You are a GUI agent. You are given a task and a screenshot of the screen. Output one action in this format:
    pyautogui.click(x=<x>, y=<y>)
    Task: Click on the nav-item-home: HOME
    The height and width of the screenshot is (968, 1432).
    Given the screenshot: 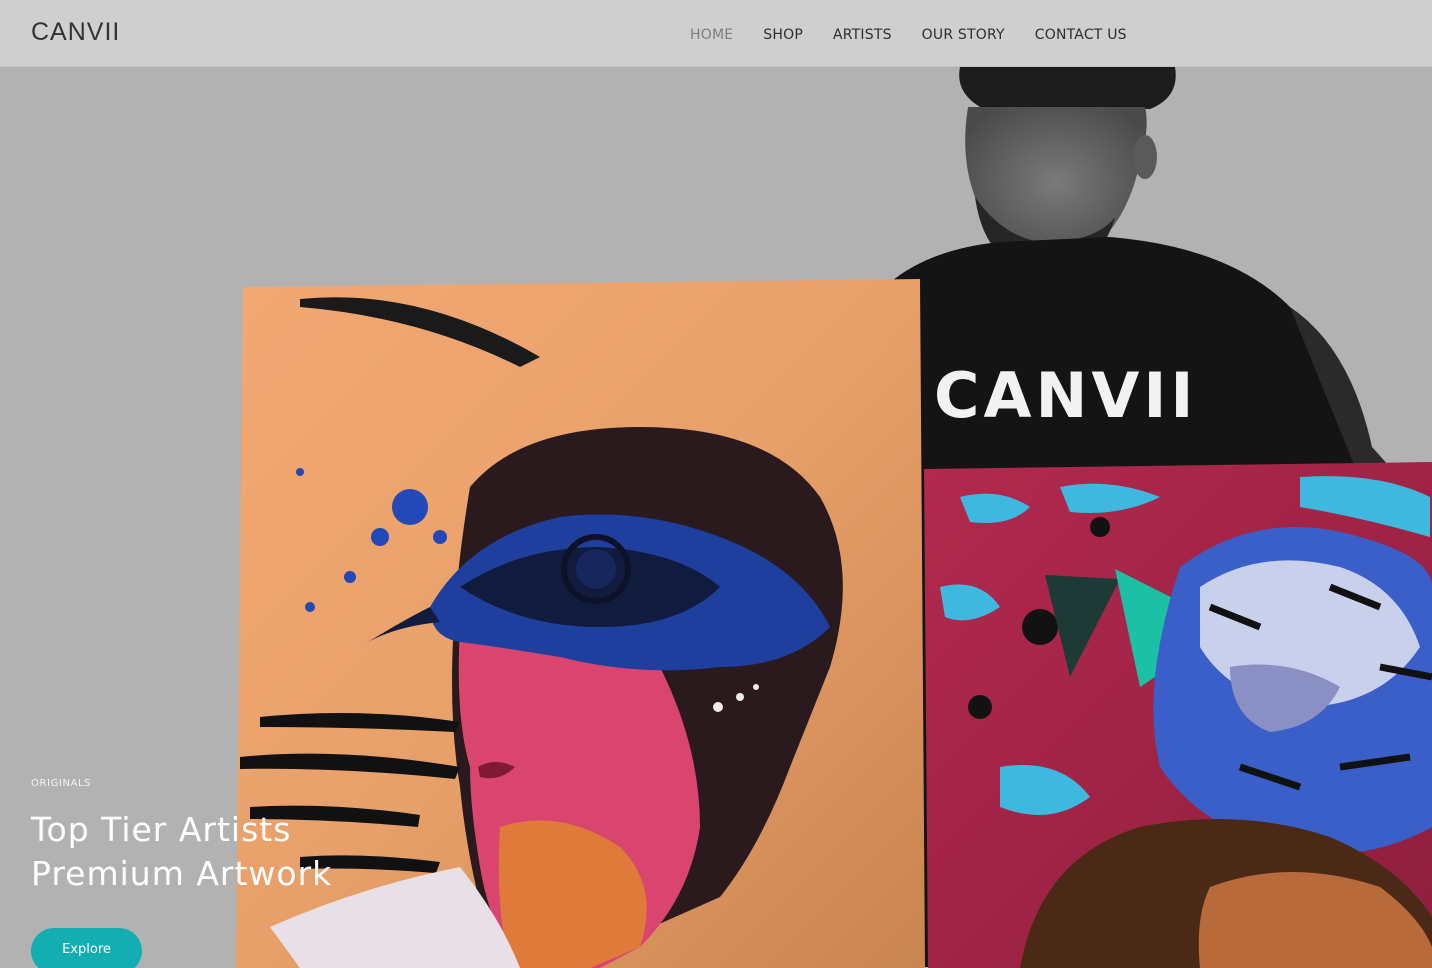 What is the action you would take?
    pyautogui.click(x=711, y=33)
    